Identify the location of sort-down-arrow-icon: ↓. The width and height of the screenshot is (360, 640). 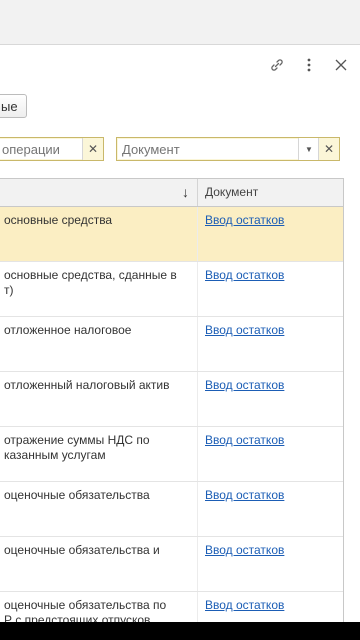
(185, 192).